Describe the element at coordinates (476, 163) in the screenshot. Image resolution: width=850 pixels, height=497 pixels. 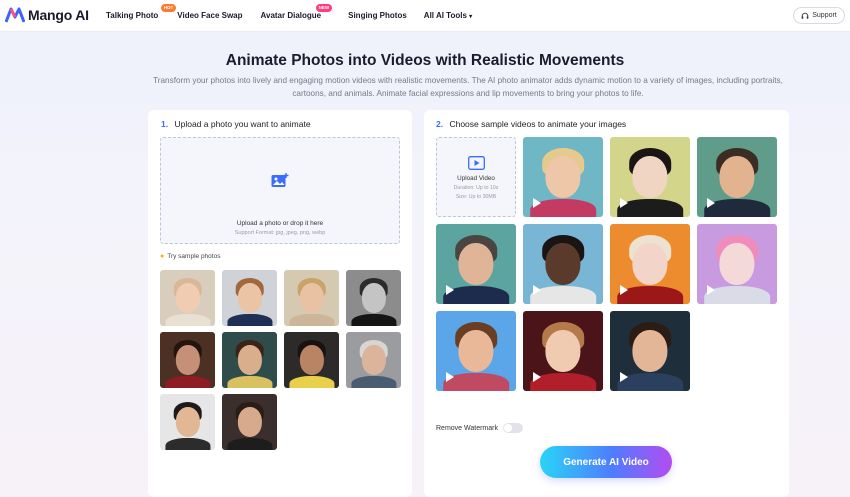
I see `video-upload-icon` at that location.